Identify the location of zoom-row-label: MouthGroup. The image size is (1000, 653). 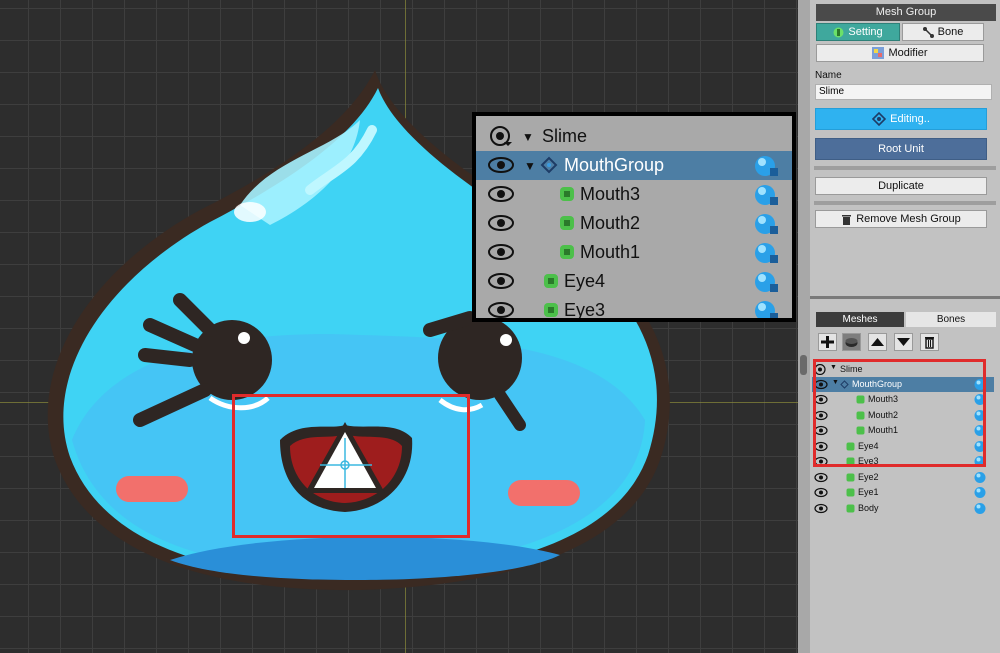
(614, 165).